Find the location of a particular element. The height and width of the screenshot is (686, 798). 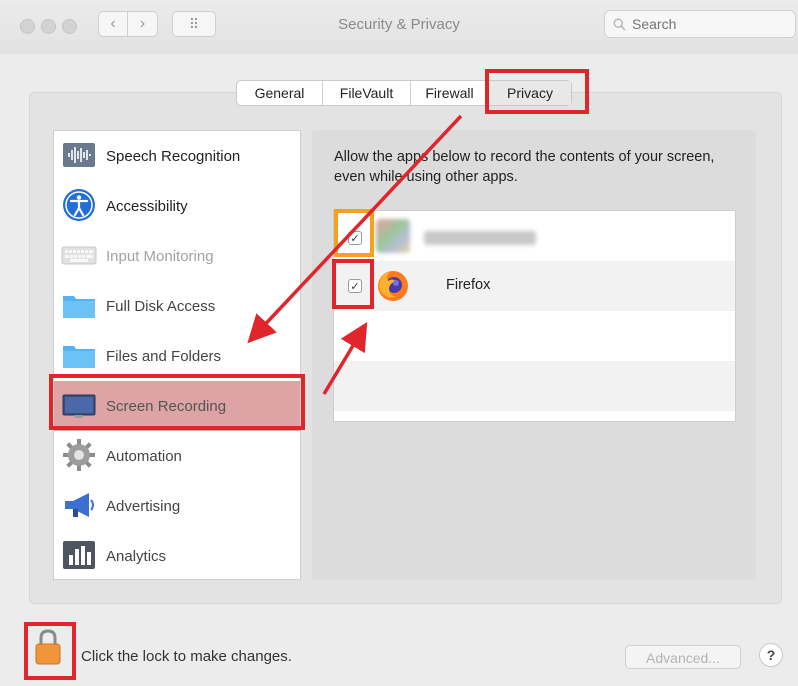

sidebar-item-automation: Automation is located at coordinates (177, 456).